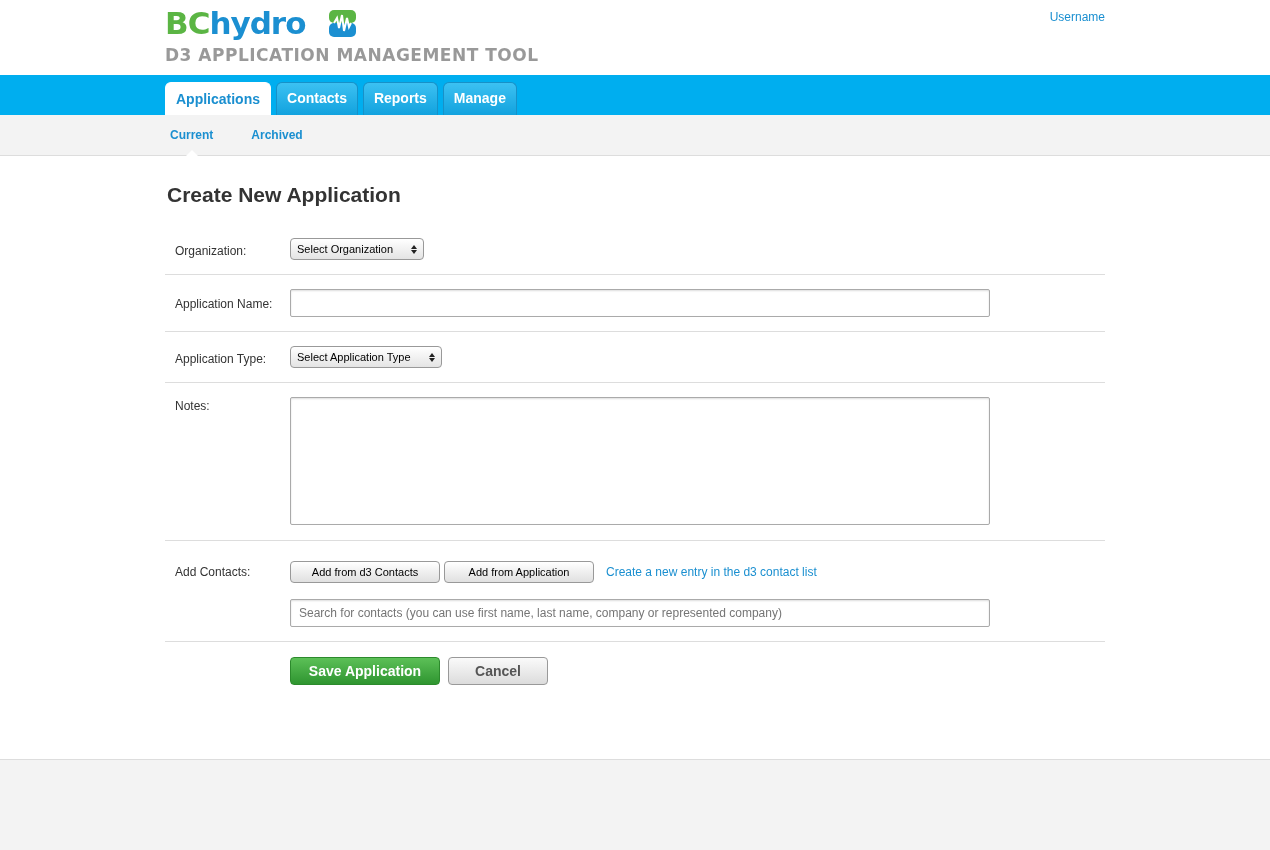  What do you see at coordinates (257, 23) in the screenshot?
I see `logo-text: hydro` at bounding box center [257, 23].